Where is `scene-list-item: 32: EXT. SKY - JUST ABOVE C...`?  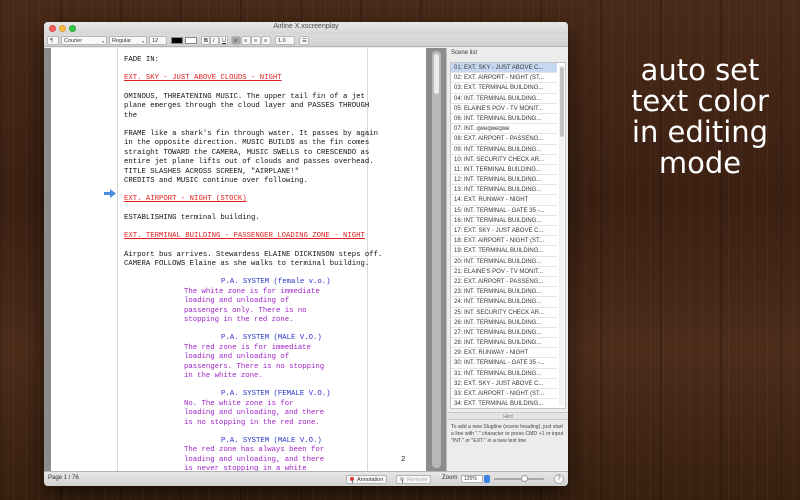
scene-list-item: 32: EXT. SKY - JUST ABOVE C... is located at coordinates (504, 384).